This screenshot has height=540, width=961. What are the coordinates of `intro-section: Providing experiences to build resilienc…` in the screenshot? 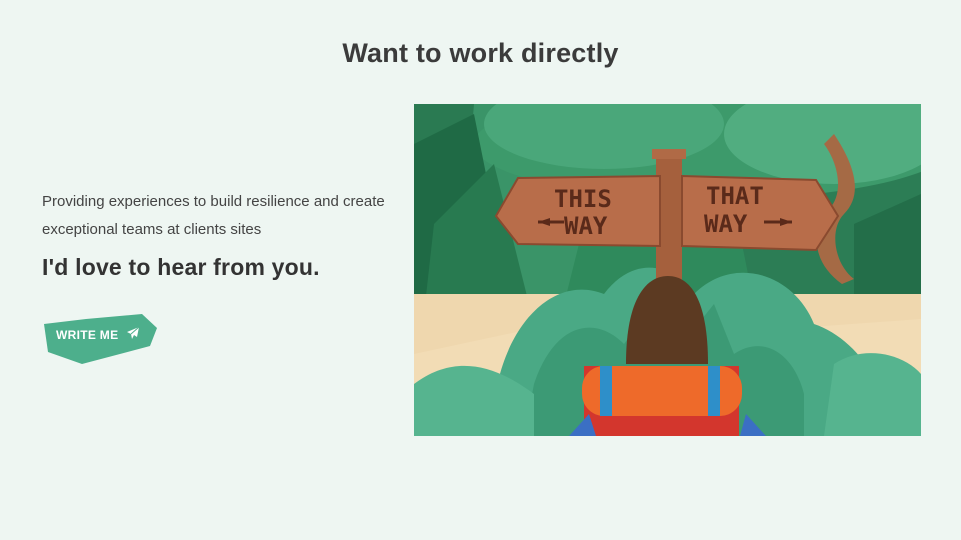 It's located at (214, 234).